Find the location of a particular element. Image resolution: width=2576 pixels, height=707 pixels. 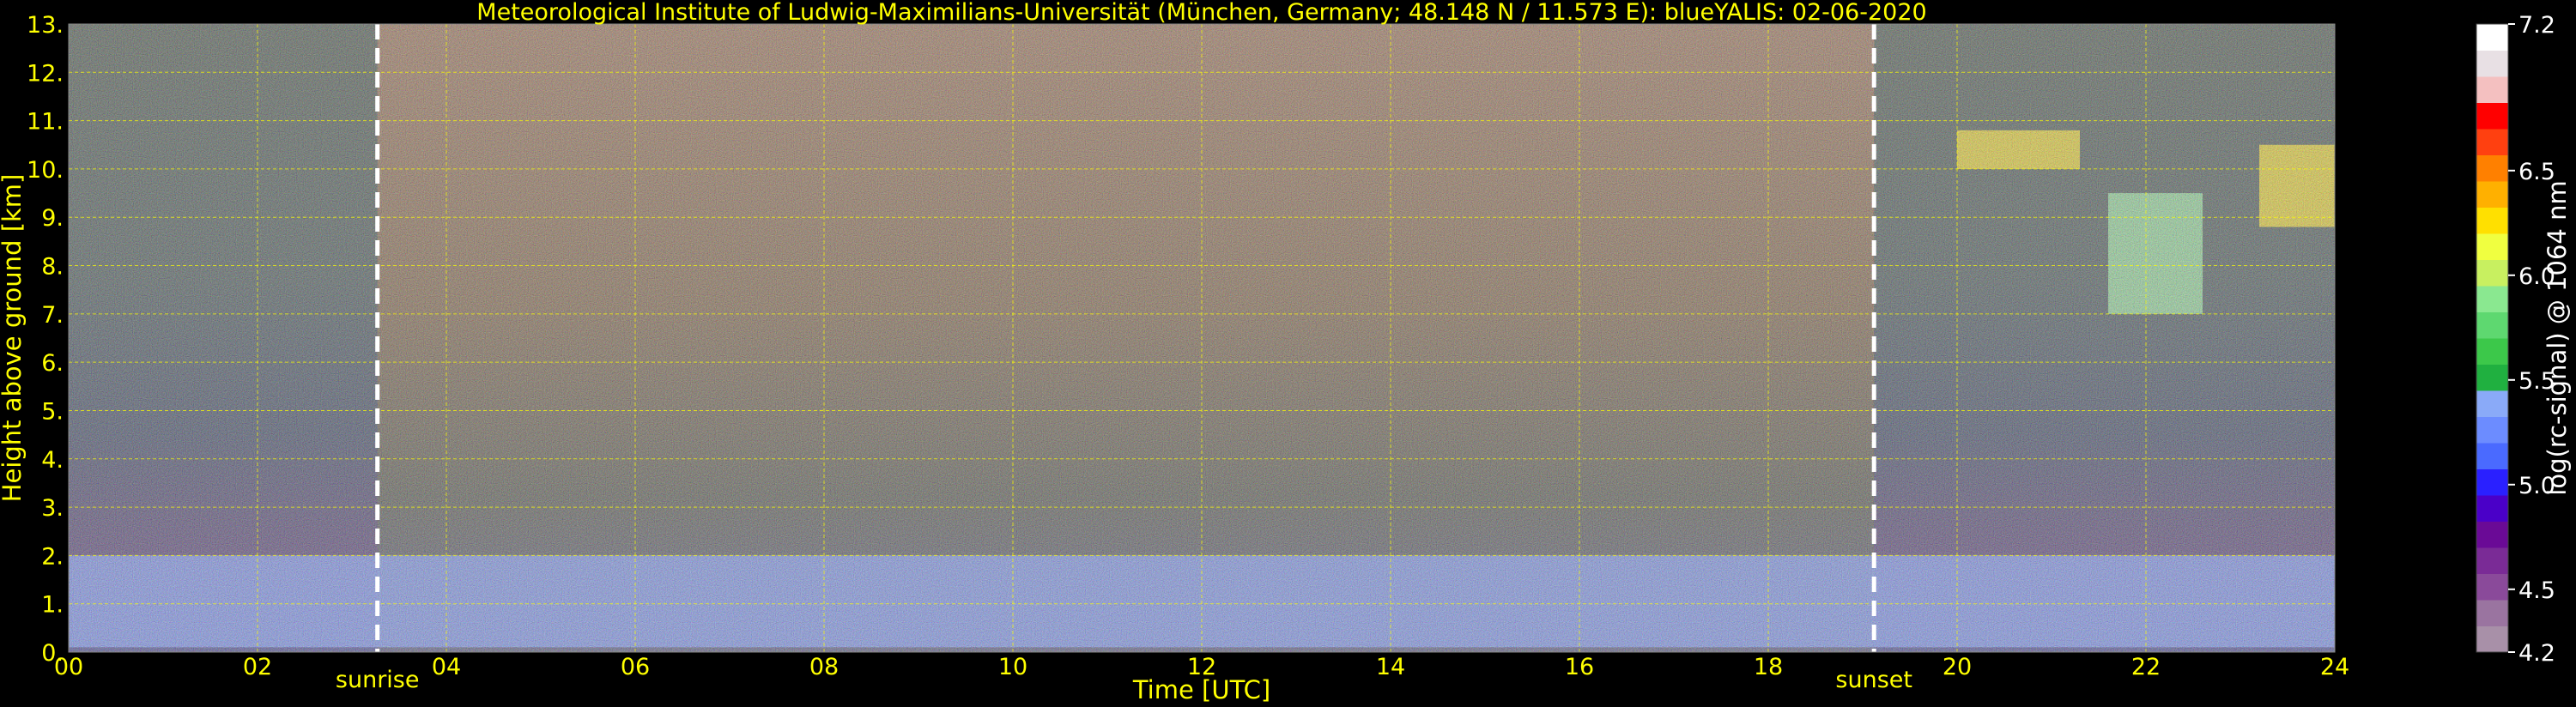

x-tick-label: 14 is located at coordinates (1390, 667).